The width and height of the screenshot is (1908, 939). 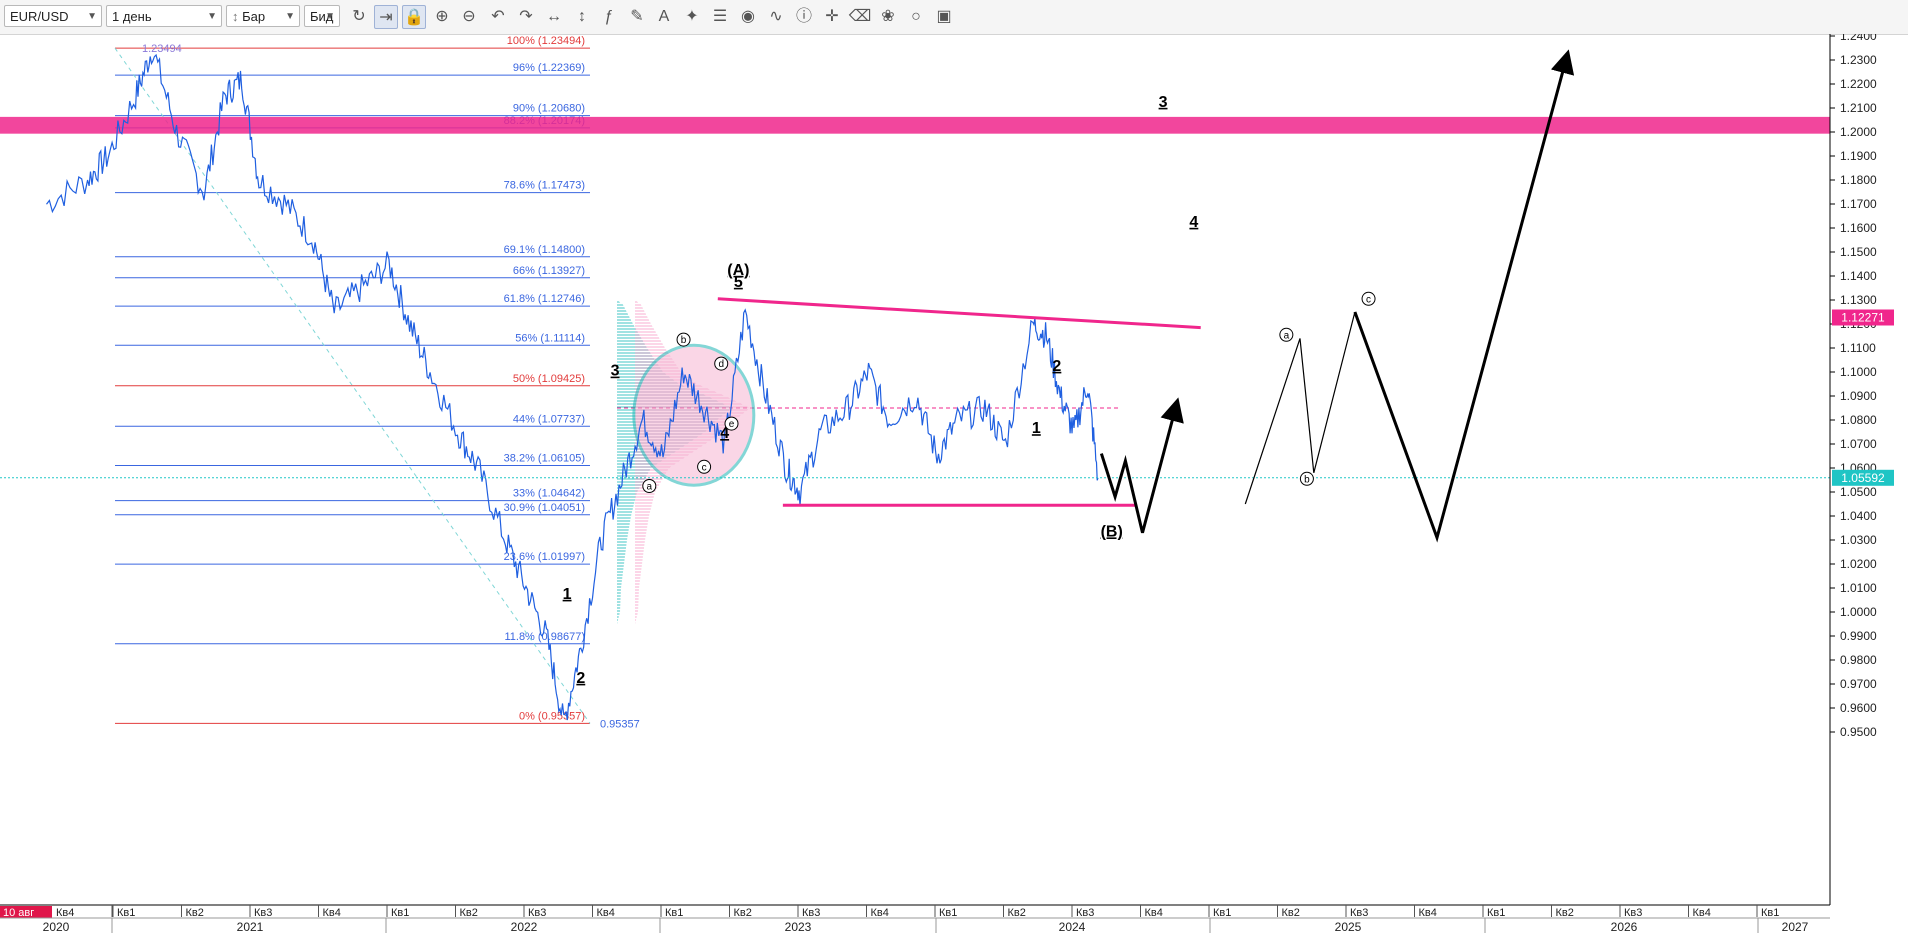 I want to click on redo-icon: ↷, so click(x=526, y=17).